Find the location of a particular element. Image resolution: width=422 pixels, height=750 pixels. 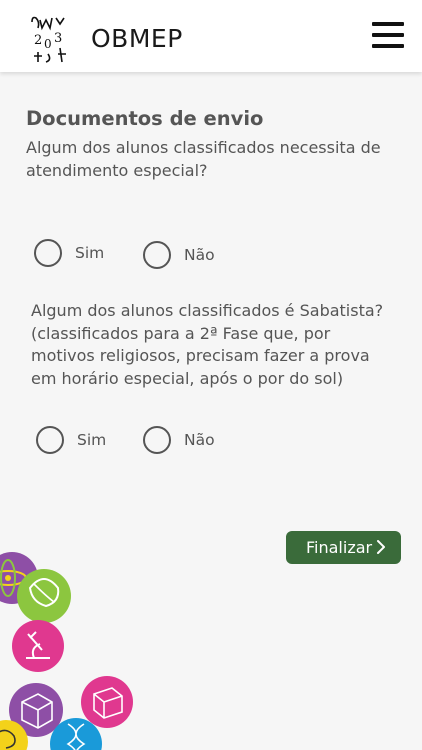

decorative-science-bubbles is located at coordinates (66, 651).